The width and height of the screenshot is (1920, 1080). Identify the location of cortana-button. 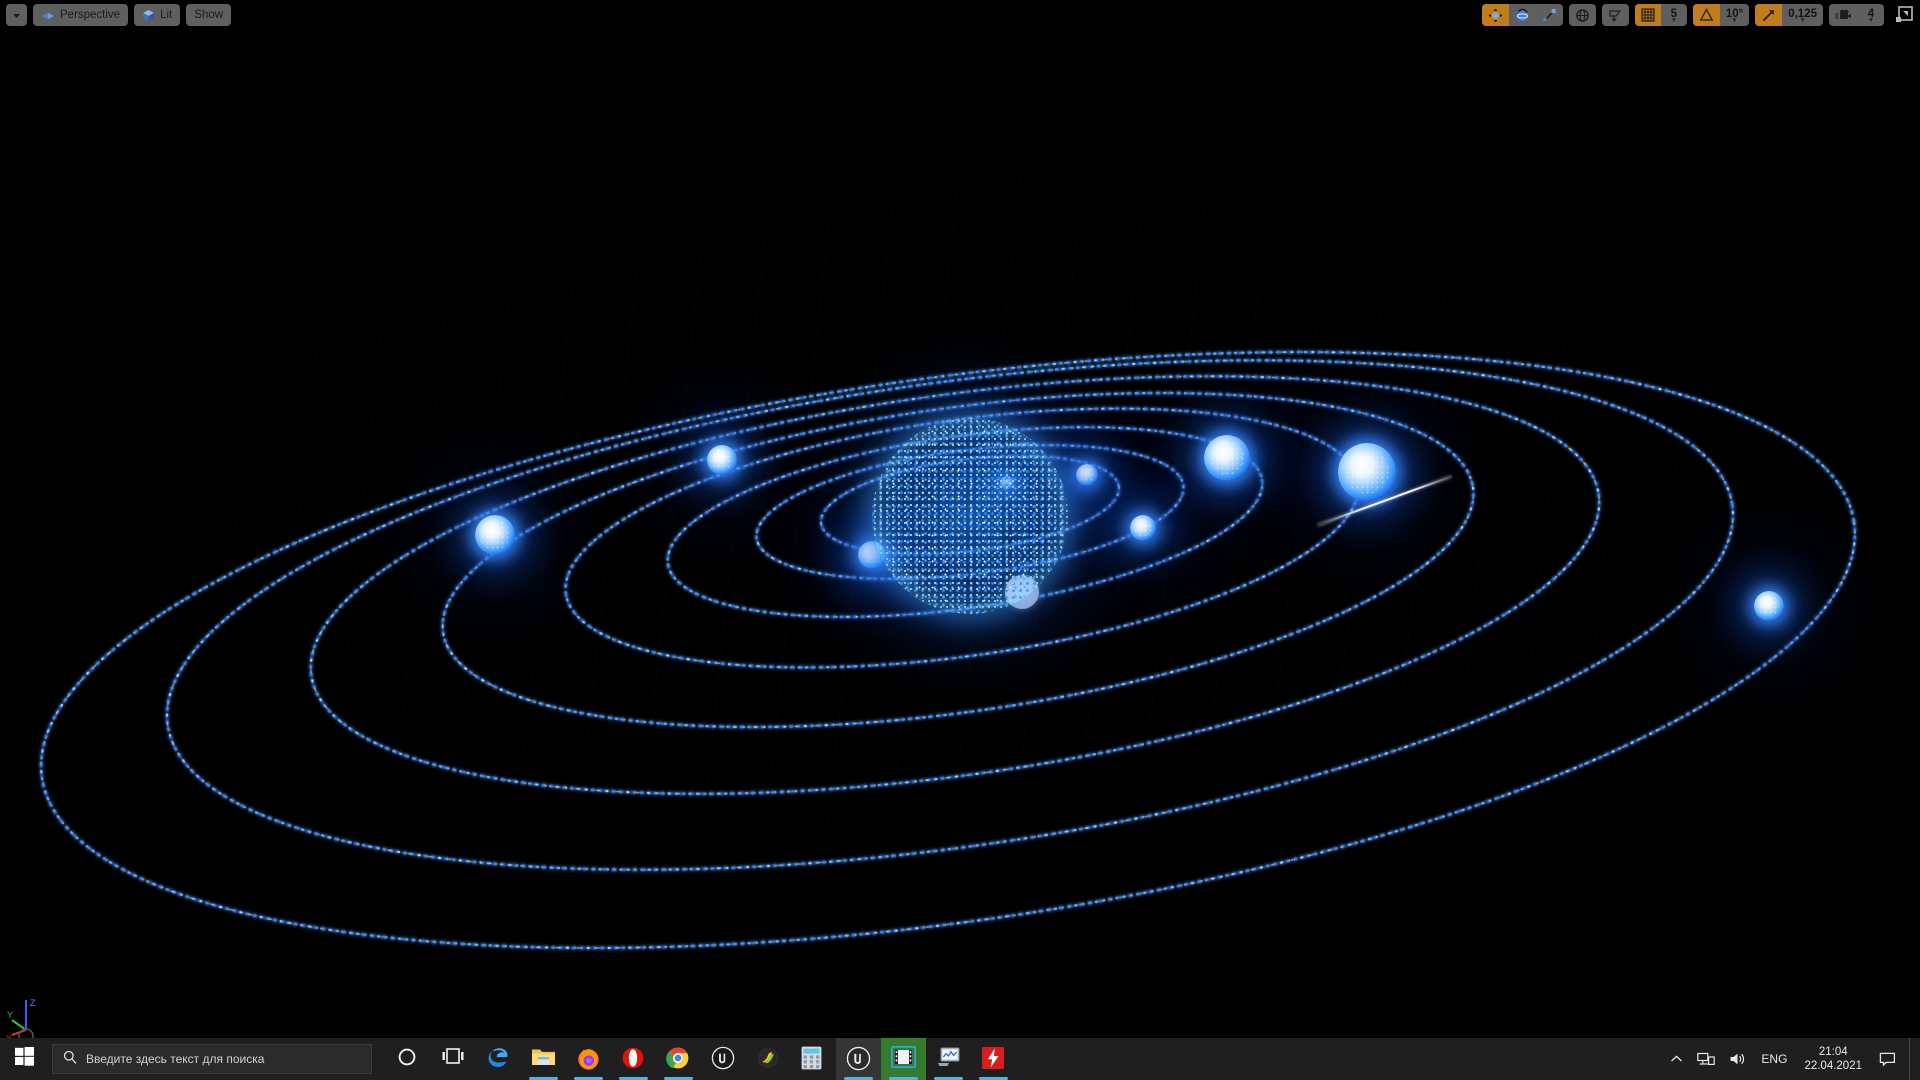
(408, 1059).